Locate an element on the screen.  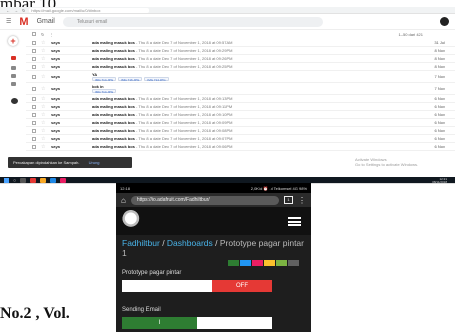
chrome-icon is located at coordinates (33, 180).